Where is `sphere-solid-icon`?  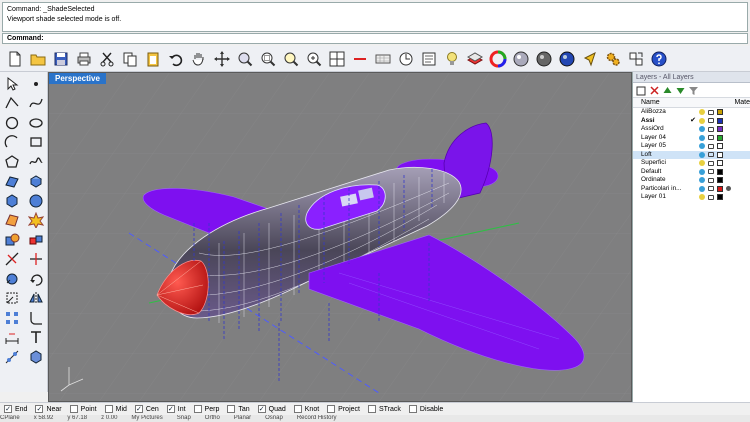
sphere-solid-icon is located at coordinates (36, 201).